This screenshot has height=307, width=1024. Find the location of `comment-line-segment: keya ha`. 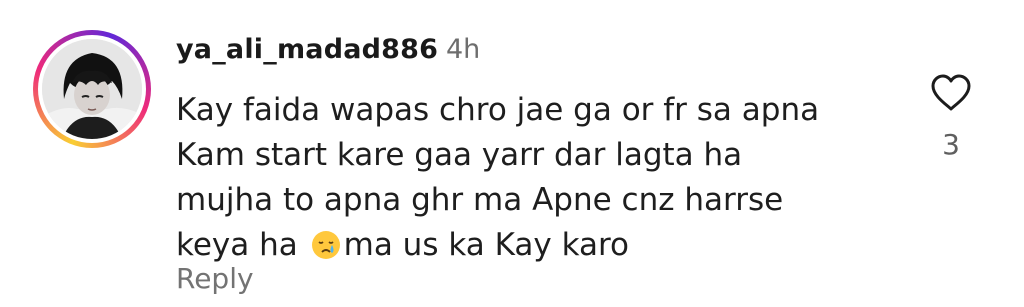

comment-line-segment: keya ha is located at coordinates (237, 245).